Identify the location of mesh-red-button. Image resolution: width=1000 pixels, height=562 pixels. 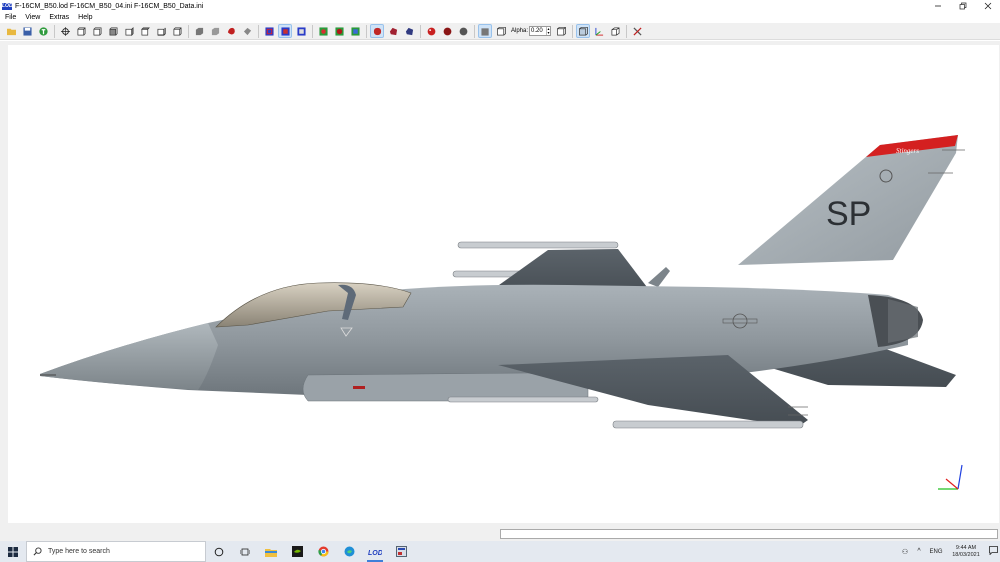
(377, 31).